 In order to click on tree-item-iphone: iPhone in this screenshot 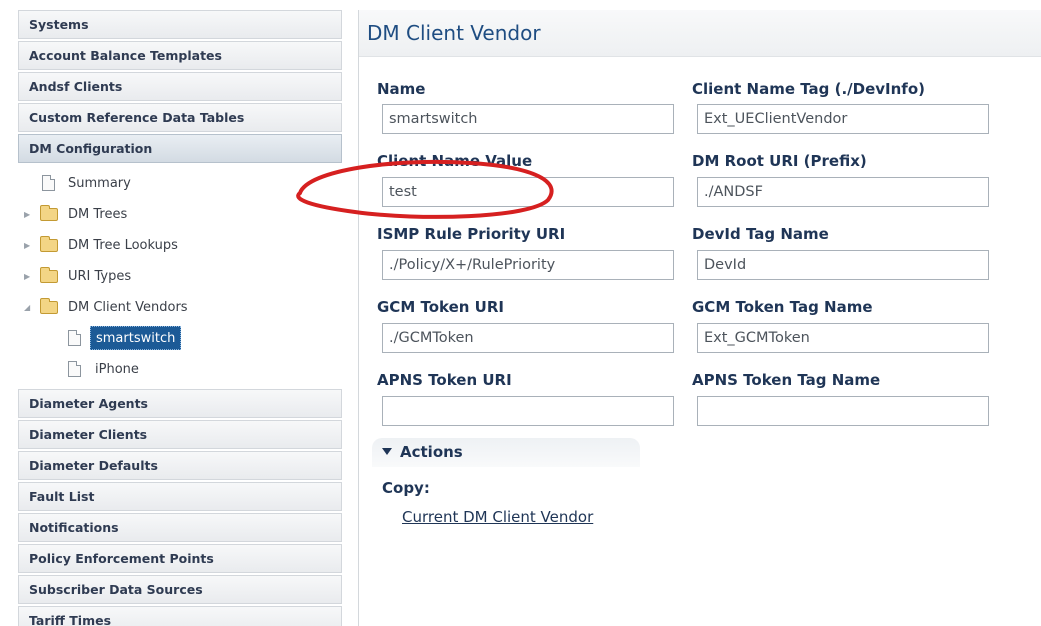, I will do `click(180, 369)`.